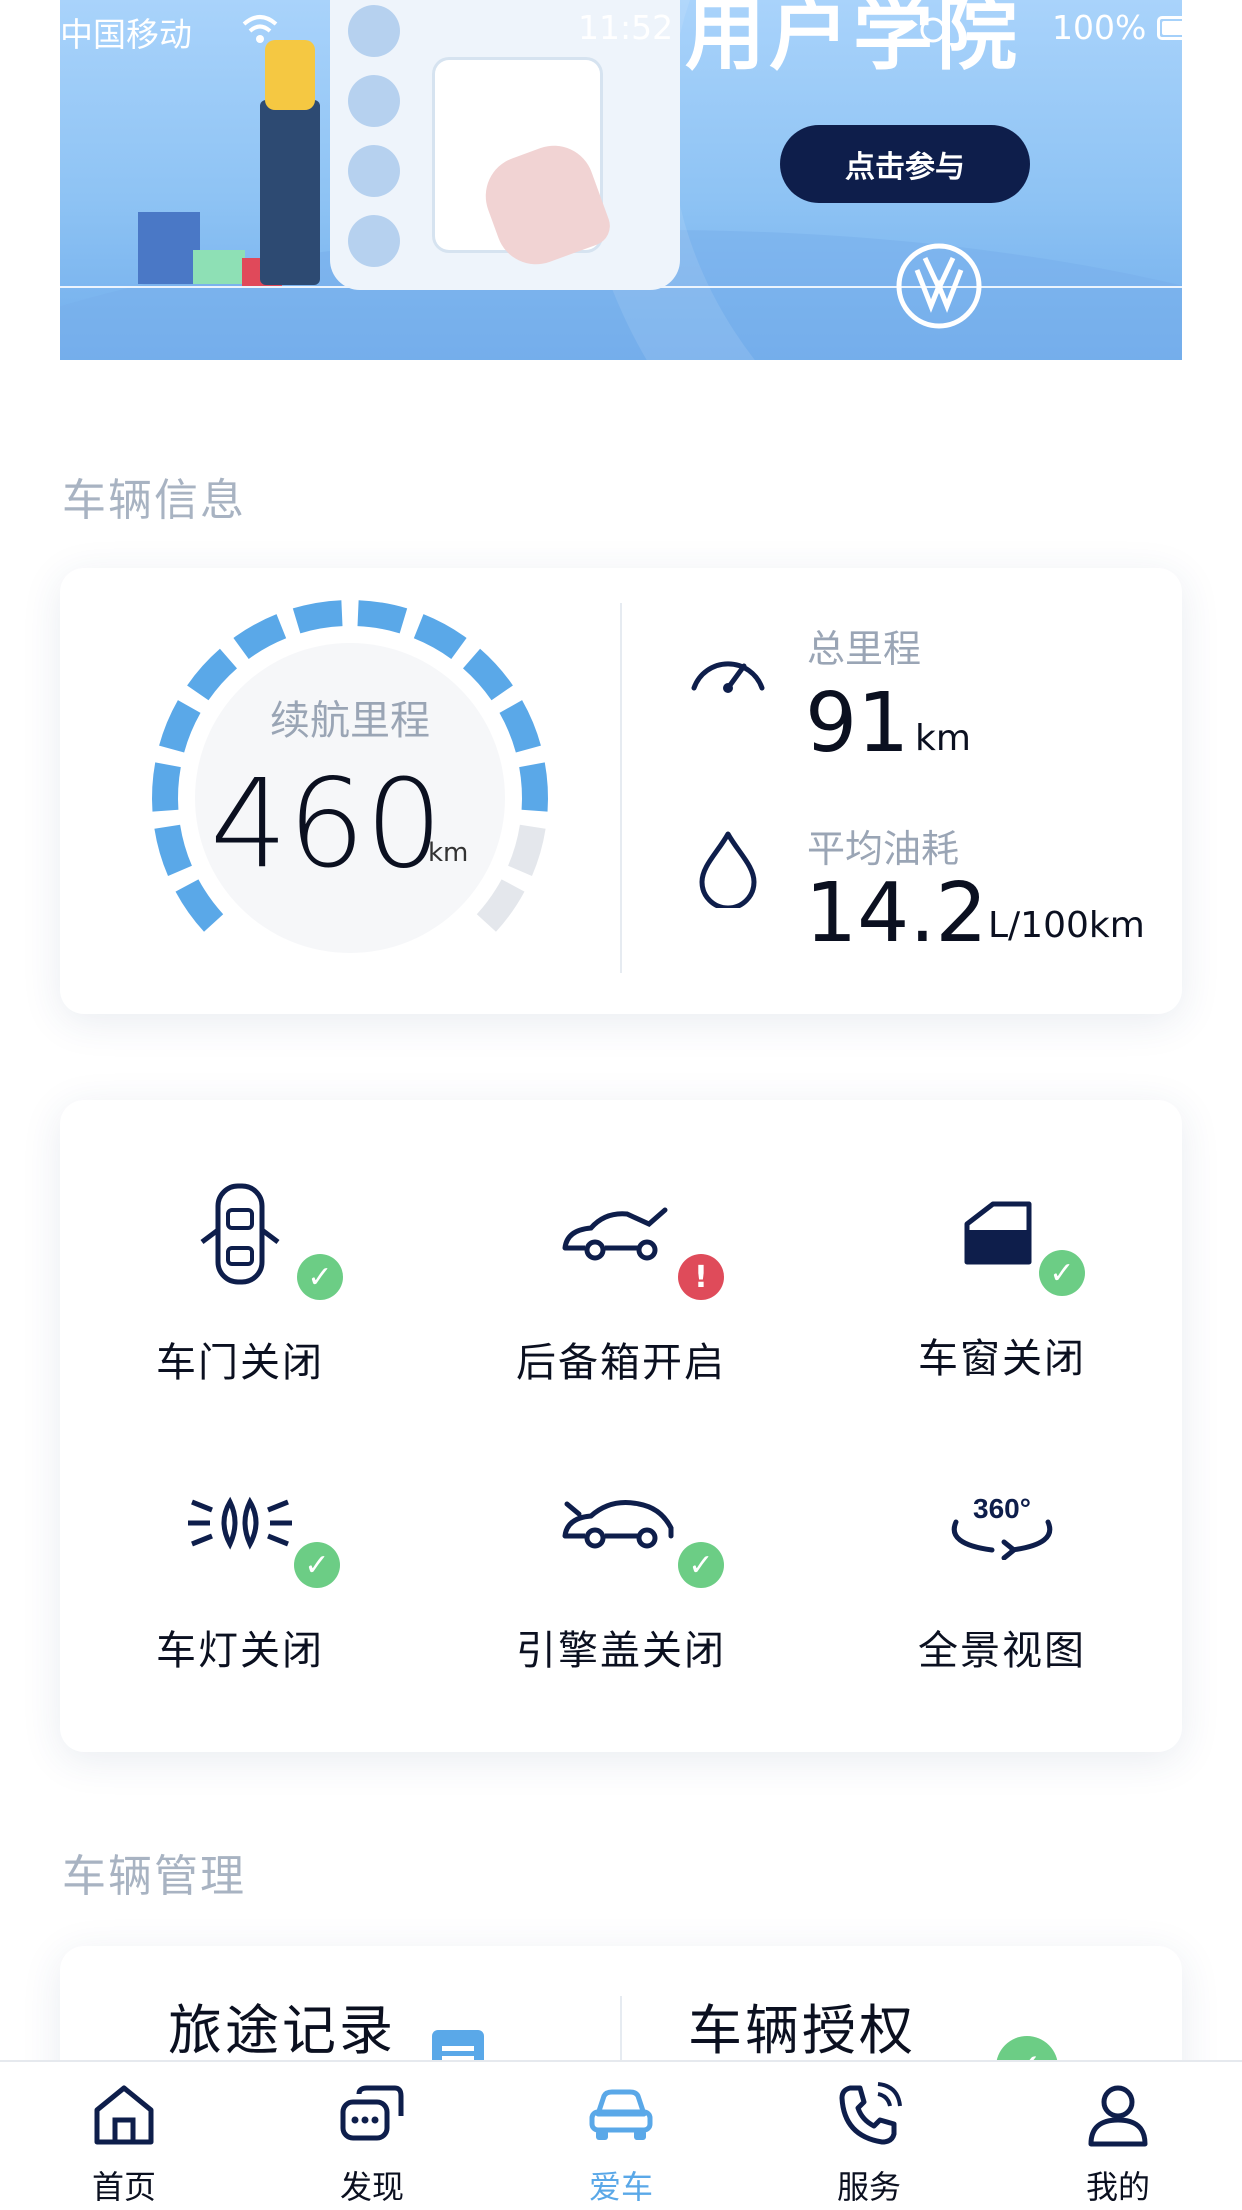 The image size is (1242, 2210). I want to click on music-icon, so click(374, 171).